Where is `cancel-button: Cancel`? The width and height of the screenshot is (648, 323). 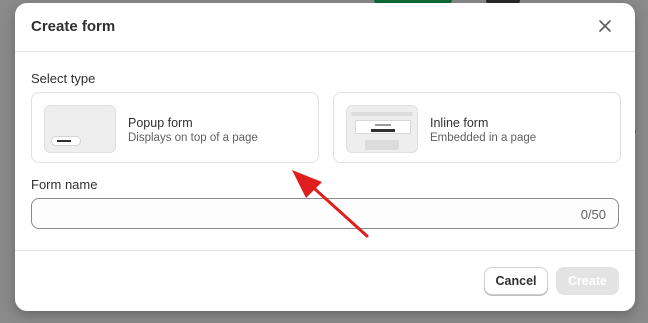
cancel-button: Cancel is located at coordinates (516, 281).